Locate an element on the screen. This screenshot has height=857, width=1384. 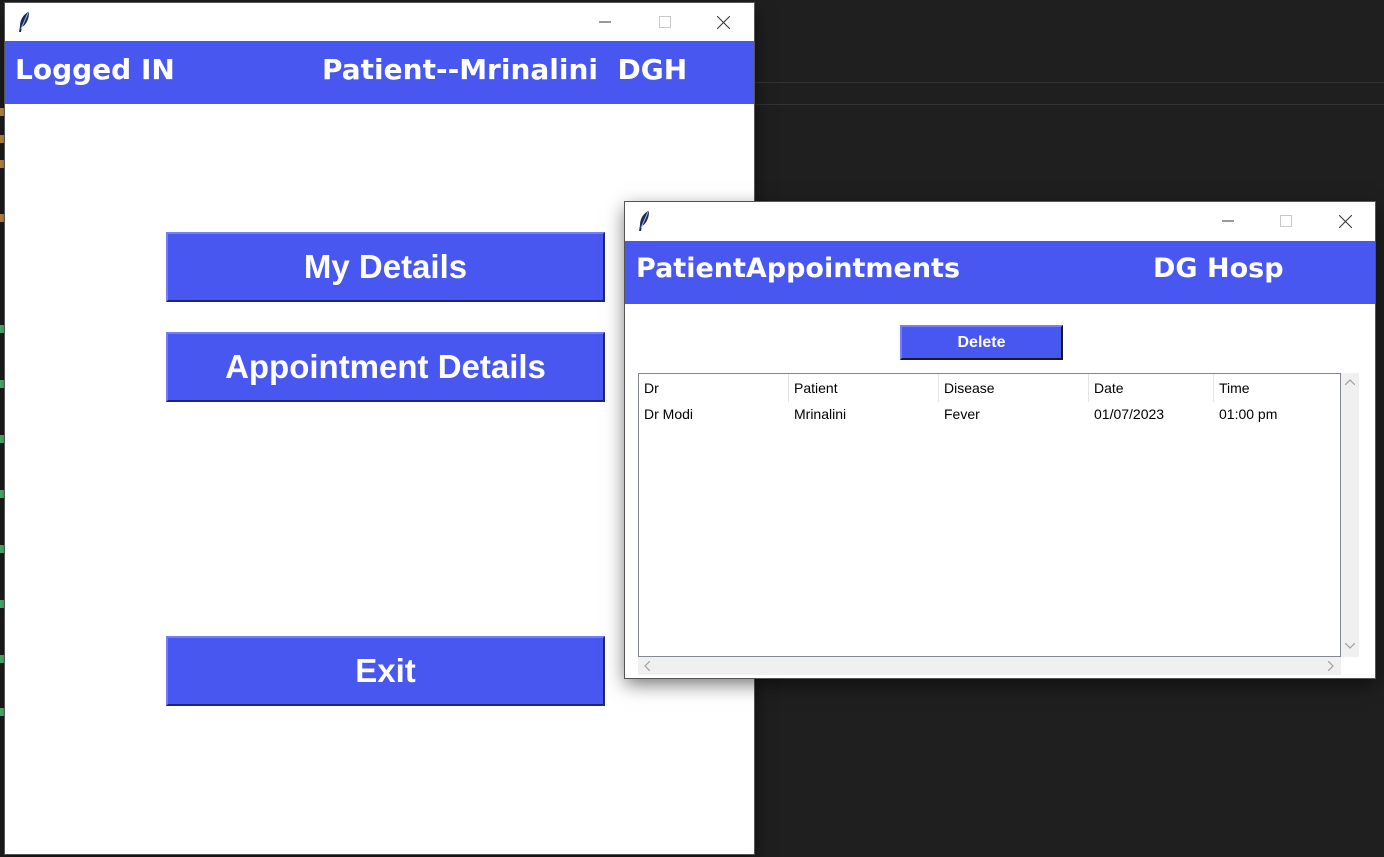
my-details-button: My Details is located at coordinates (385, 267).